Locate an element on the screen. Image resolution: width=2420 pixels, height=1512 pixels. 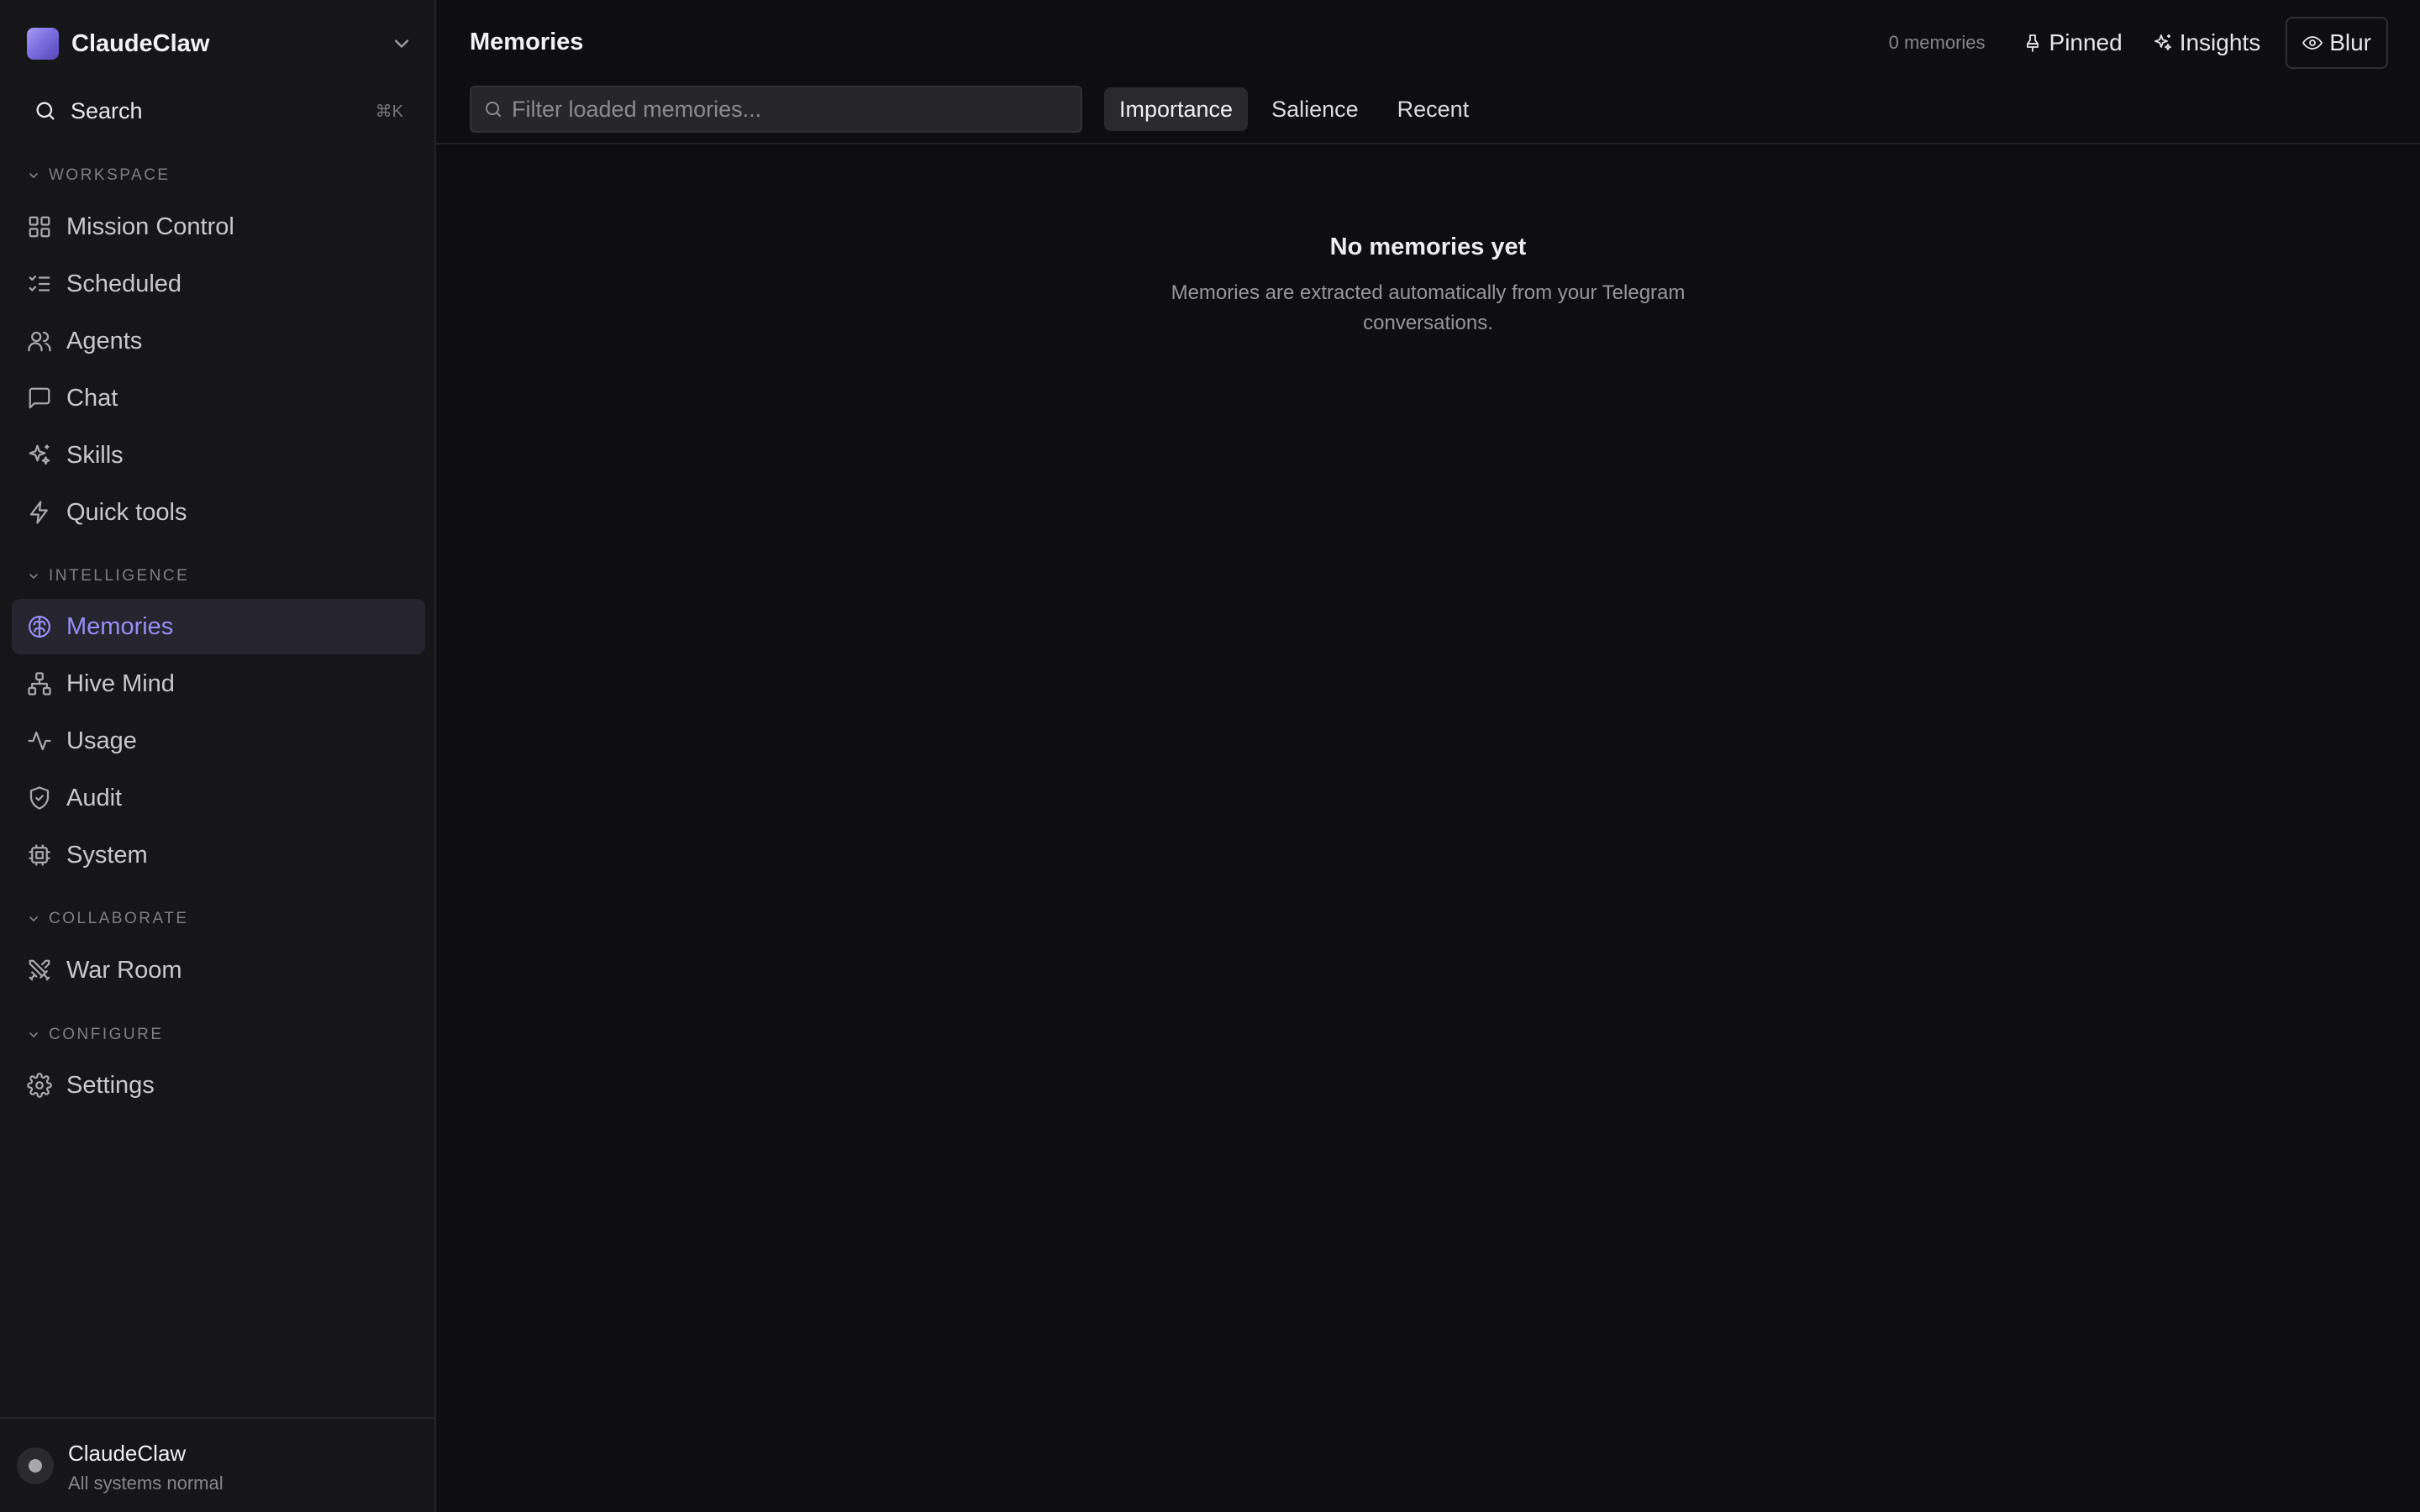
sidebar-item-label: Usage is located at coordinates (101, 740).